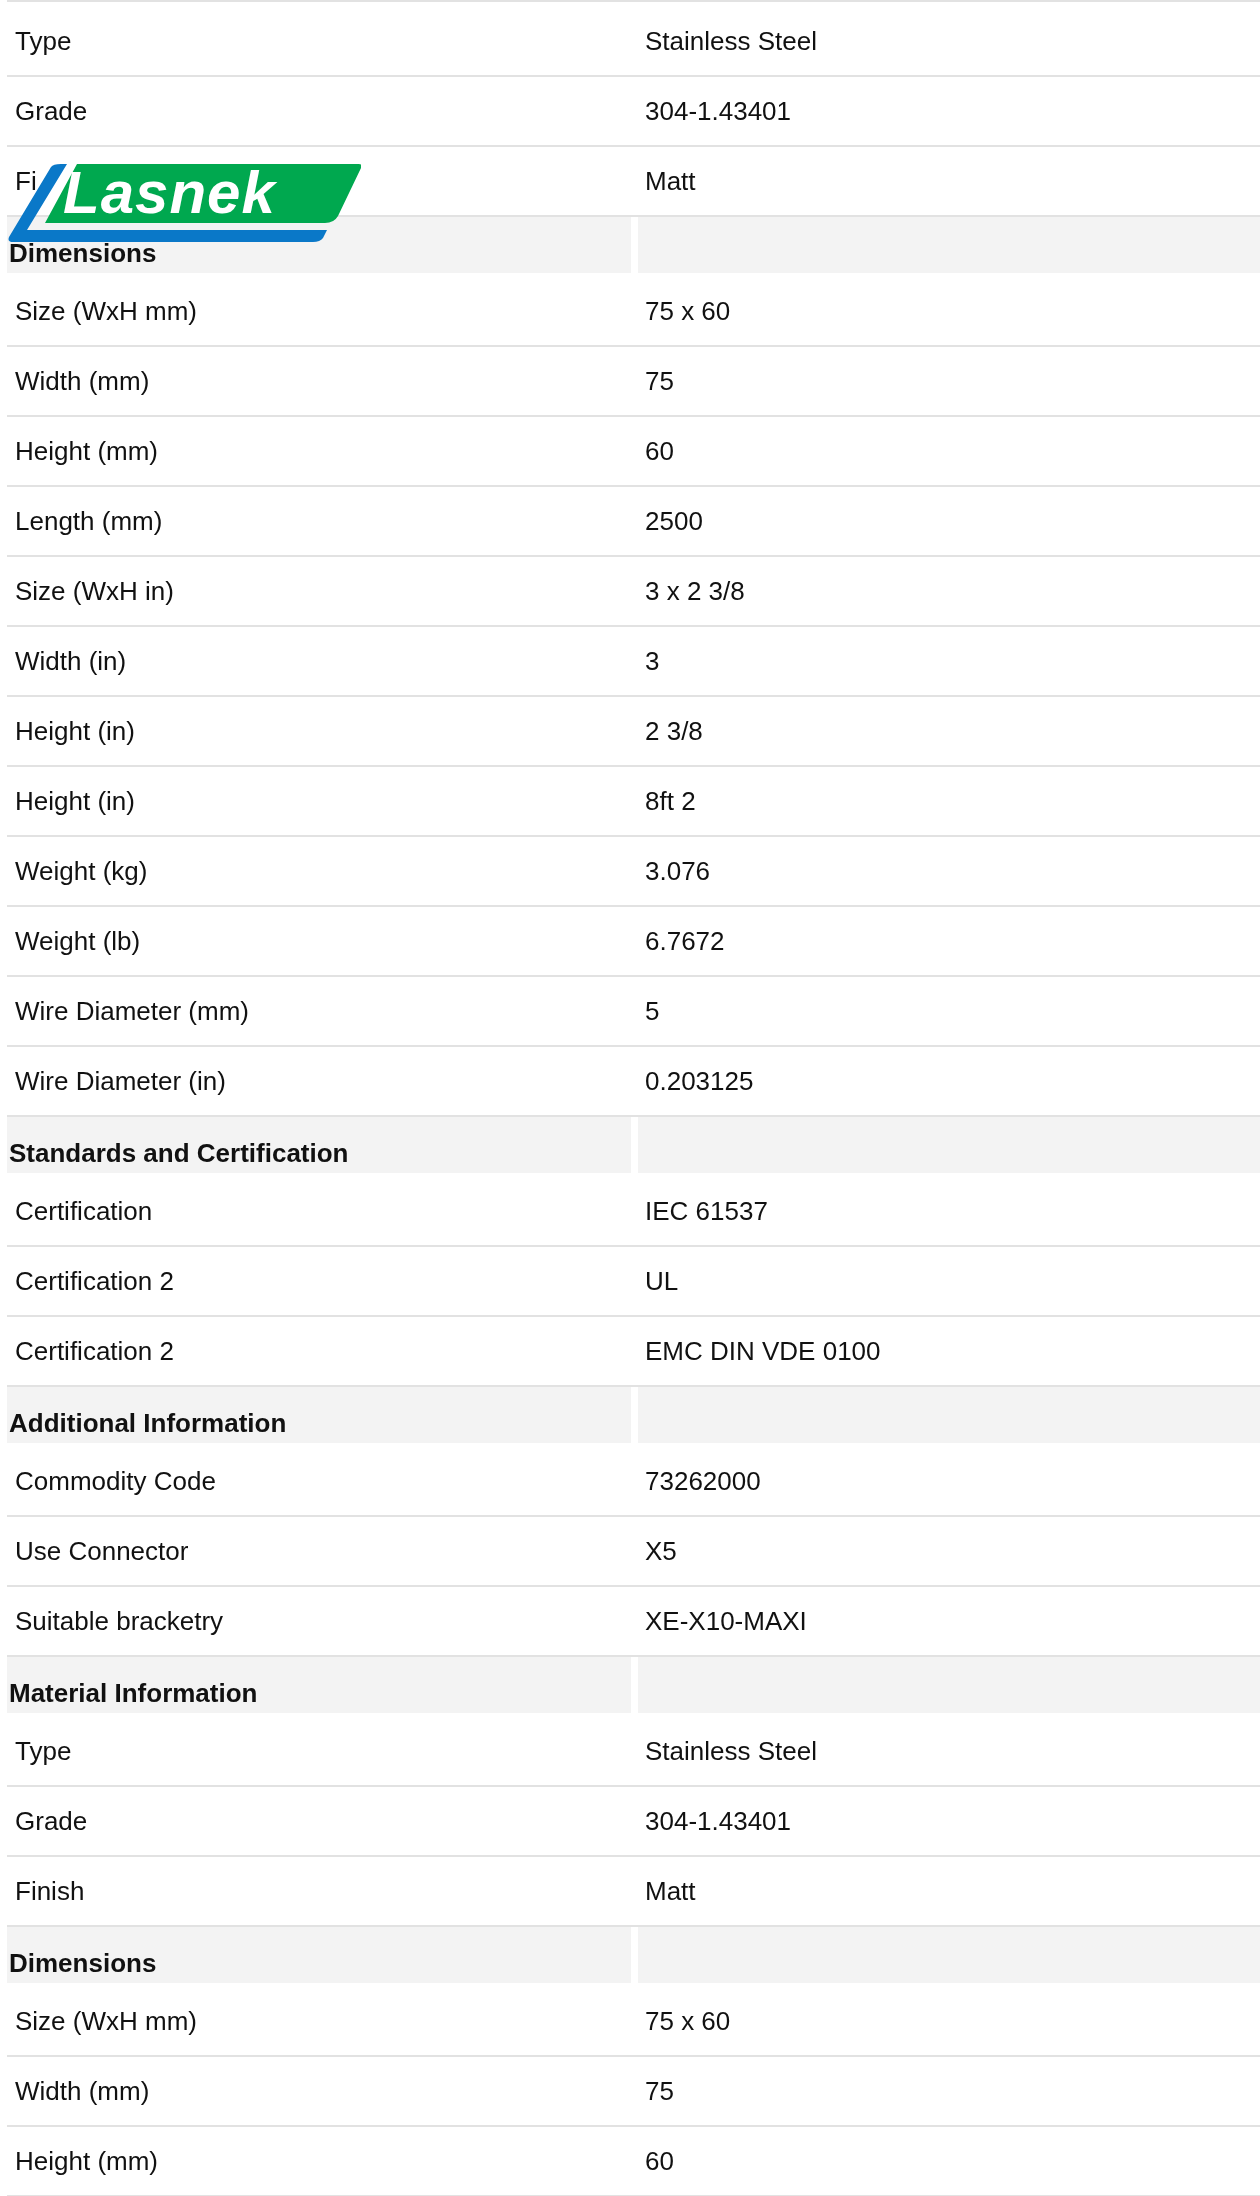 The height and width of the screenshot is (2196, 1260). I want to click on spec-label: Length (mm), so click(89, 521).